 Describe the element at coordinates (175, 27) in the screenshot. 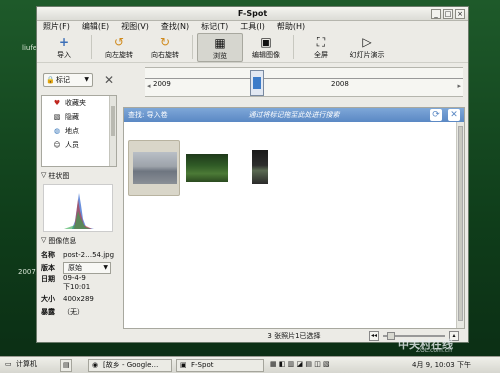

I see `menu-find: 查找(N)` at that location.